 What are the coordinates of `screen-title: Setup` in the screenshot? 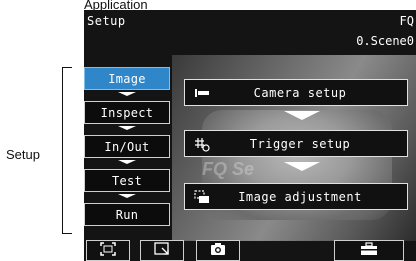 It's located at (106, 21).